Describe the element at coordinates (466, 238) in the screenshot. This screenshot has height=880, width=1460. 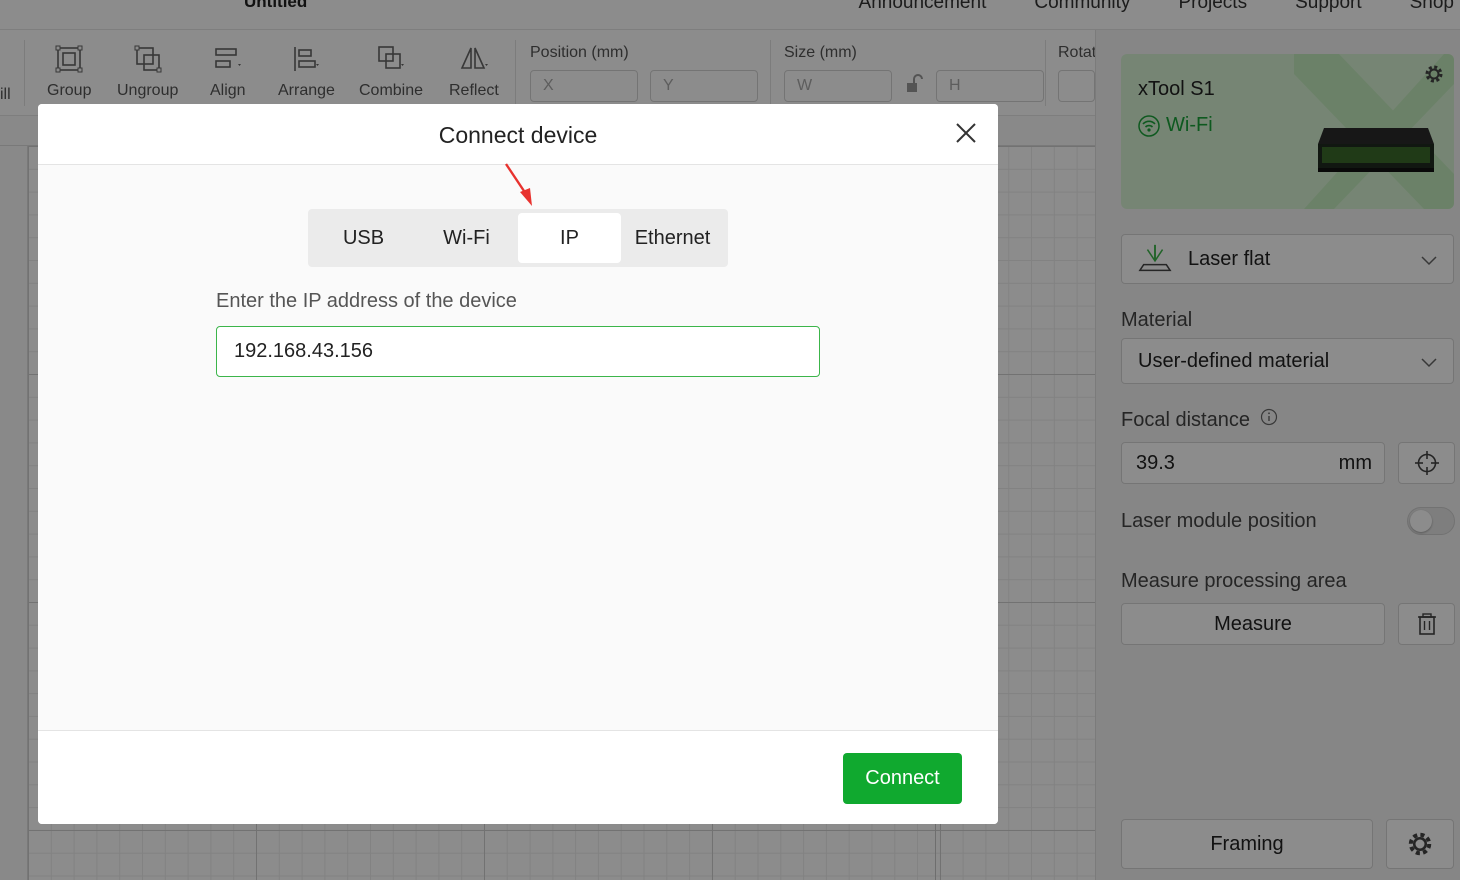
I see `tab-wifi: Wi-Fi` at that location.